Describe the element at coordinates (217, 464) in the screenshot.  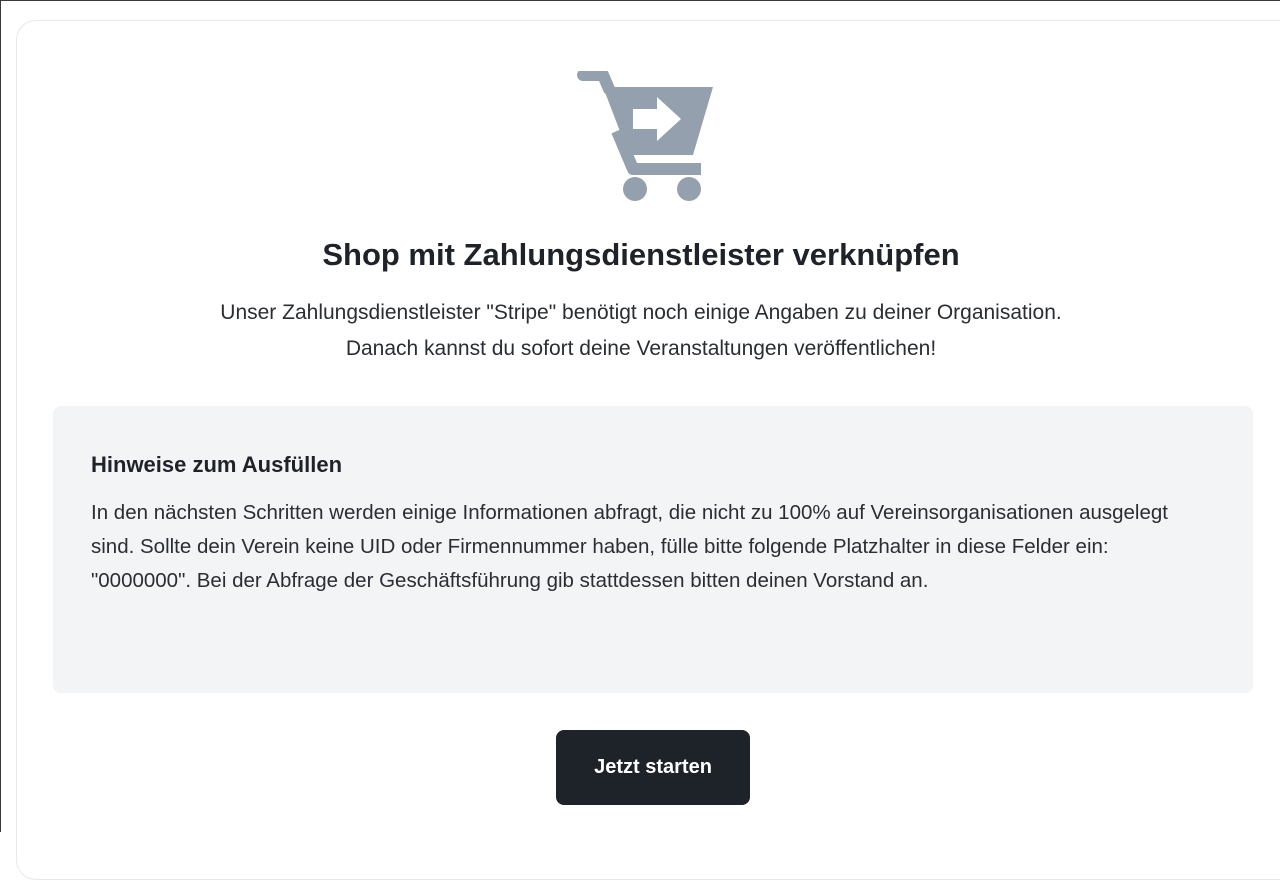
I see `hint-title: Hinweise zum Ausfüllen` at that location.